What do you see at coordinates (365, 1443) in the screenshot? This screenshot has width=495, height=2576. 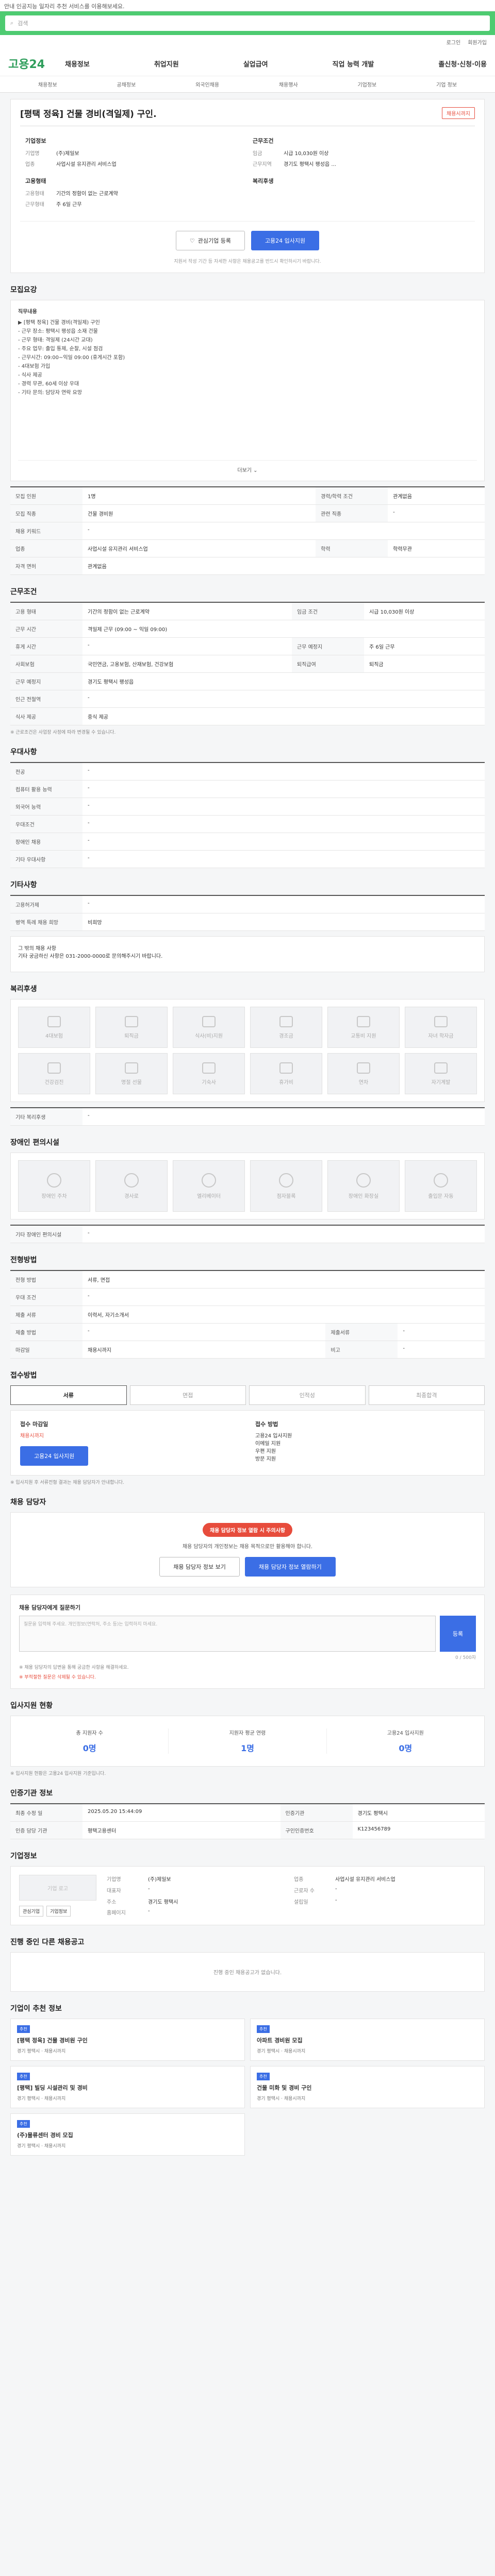 I see `apply-method: 접수 방법 고용24 입사지원 이메일 지원 우편 지원 방문 지원` at bounding box center [365, 1443].